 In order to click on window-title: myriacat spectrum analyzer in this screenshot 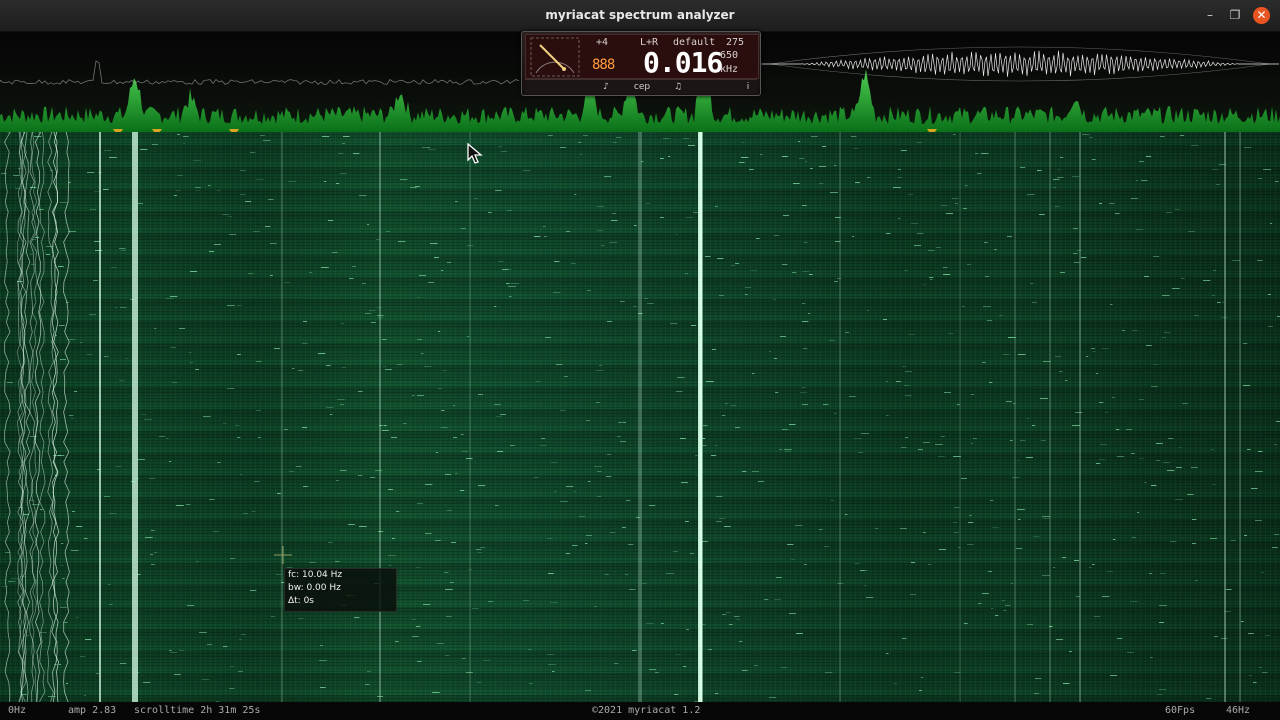, I will do `click(640, 15)`.